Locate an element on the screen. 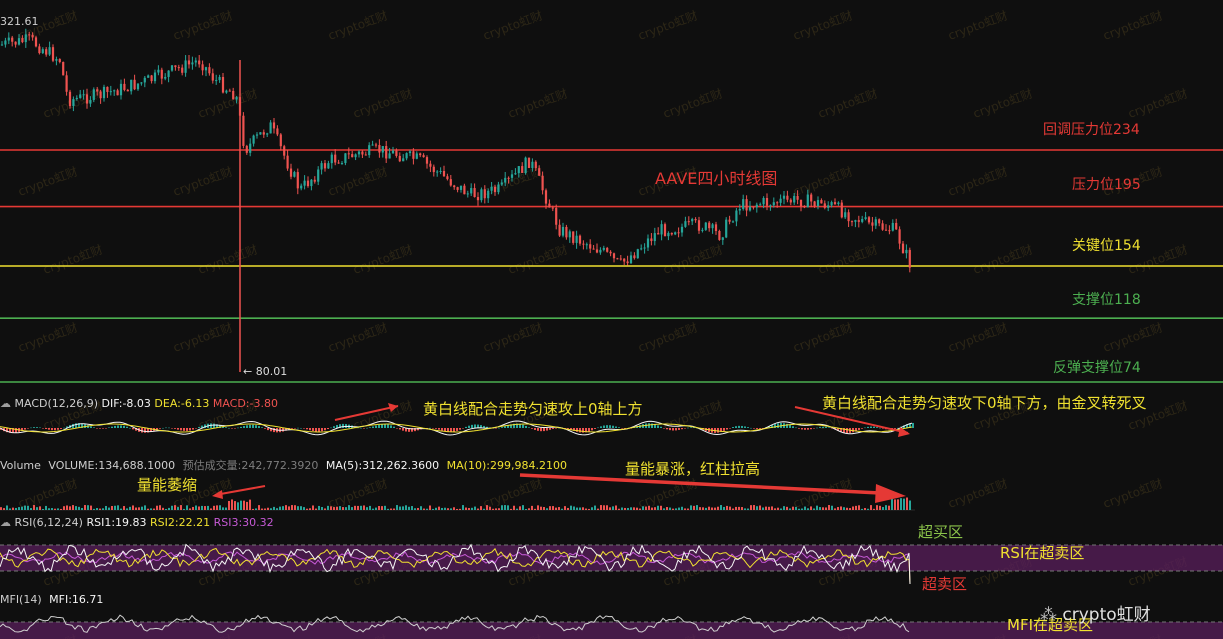 This screenshot has width=1223, height=639. rsi-name: RSI(6,12,24) is located at coordinates (48, 522).